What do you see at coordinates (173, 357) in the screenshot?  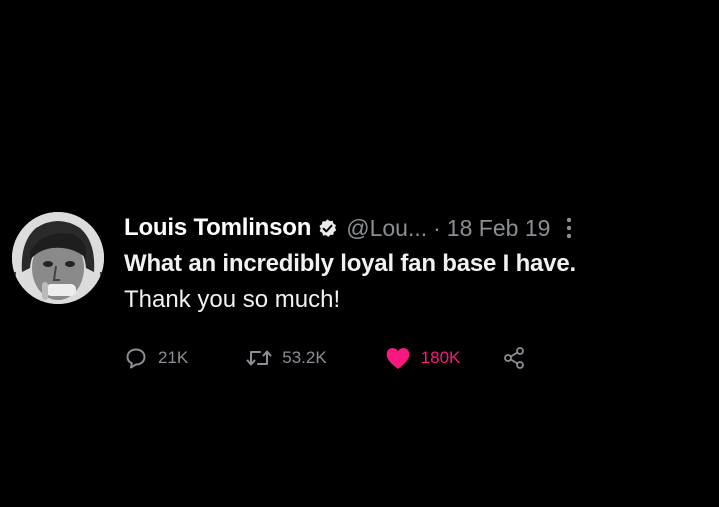 I see `reply-count: 21K` at bounding box center [173, 357].